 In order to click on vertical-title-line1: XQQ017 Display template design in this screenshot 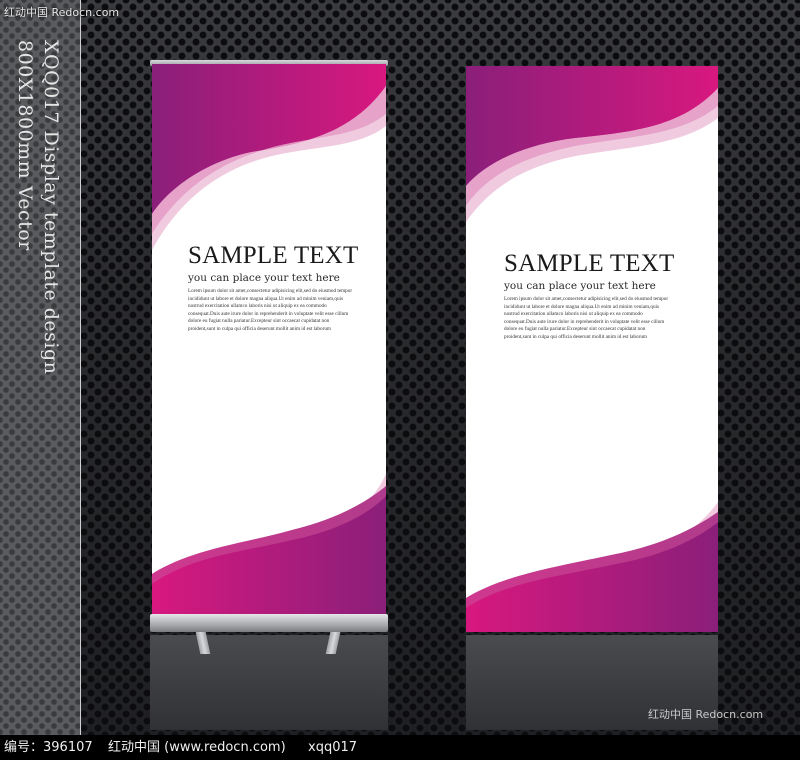, I will do `click(51, 207)`.